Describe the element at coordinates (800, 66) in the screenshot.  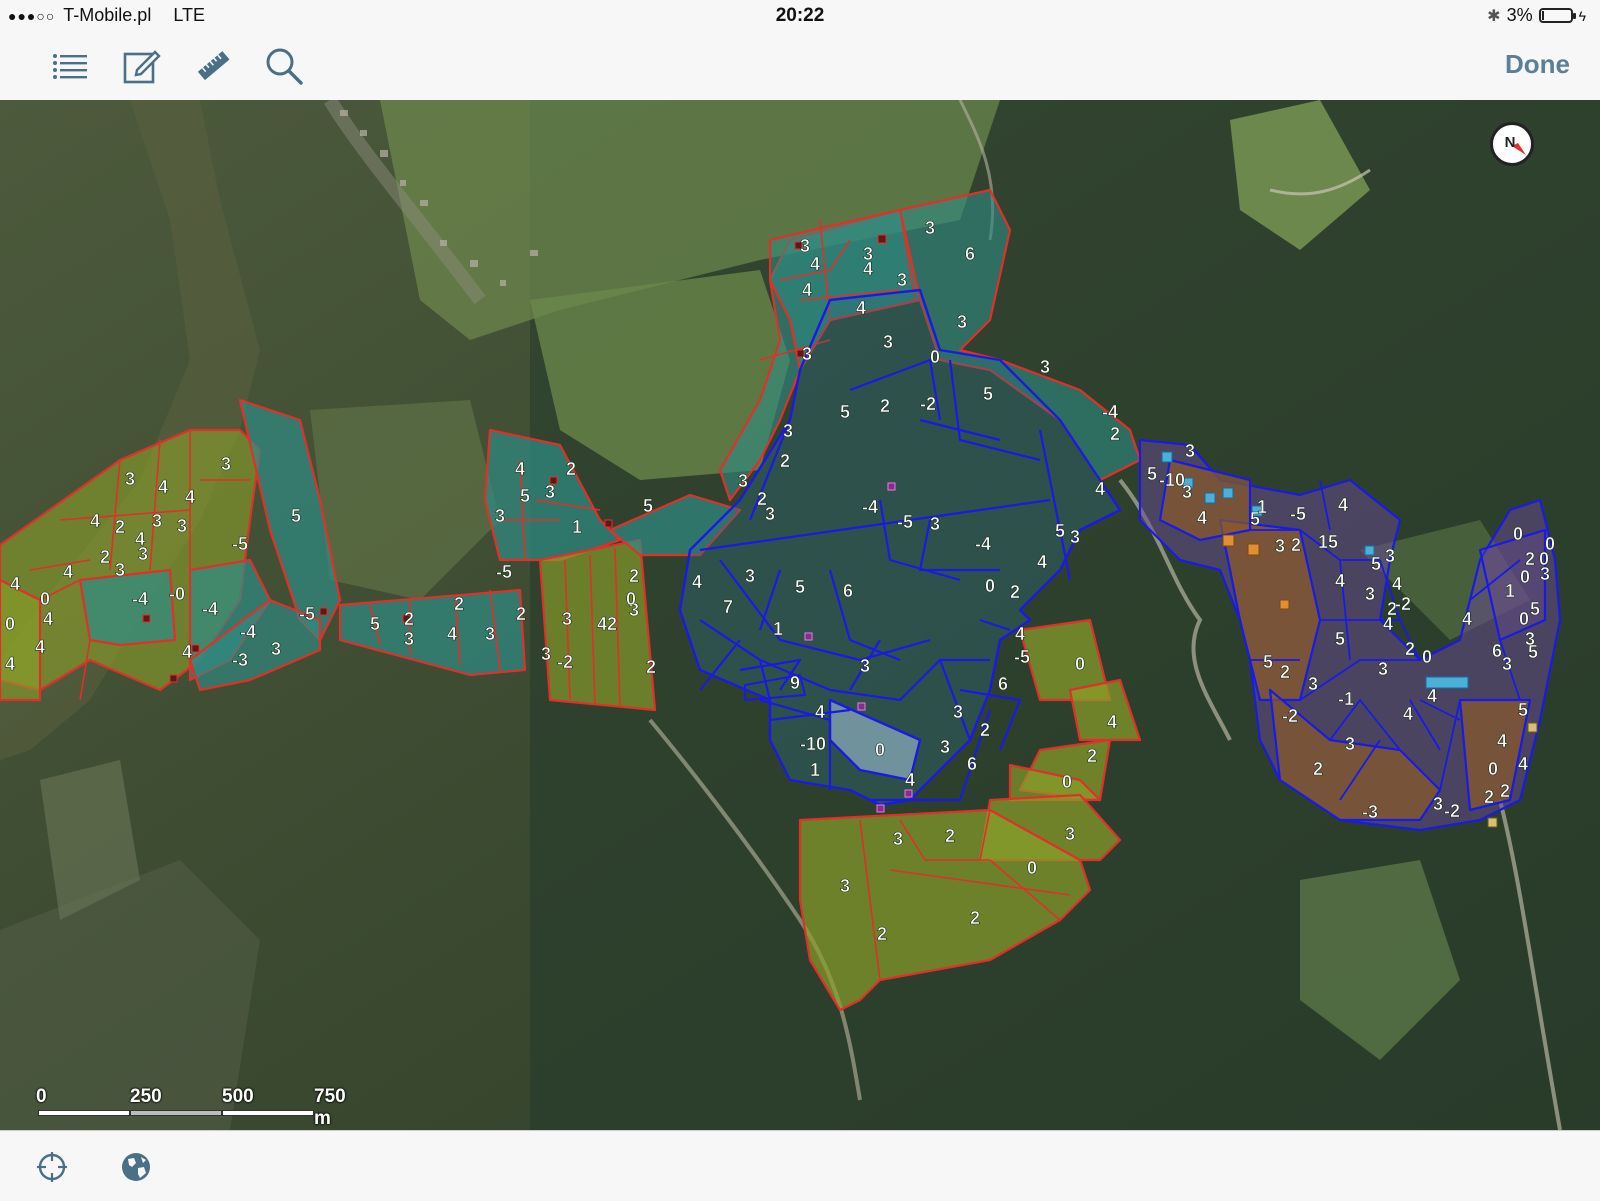
I see `map-toolbar: Done` at that location.